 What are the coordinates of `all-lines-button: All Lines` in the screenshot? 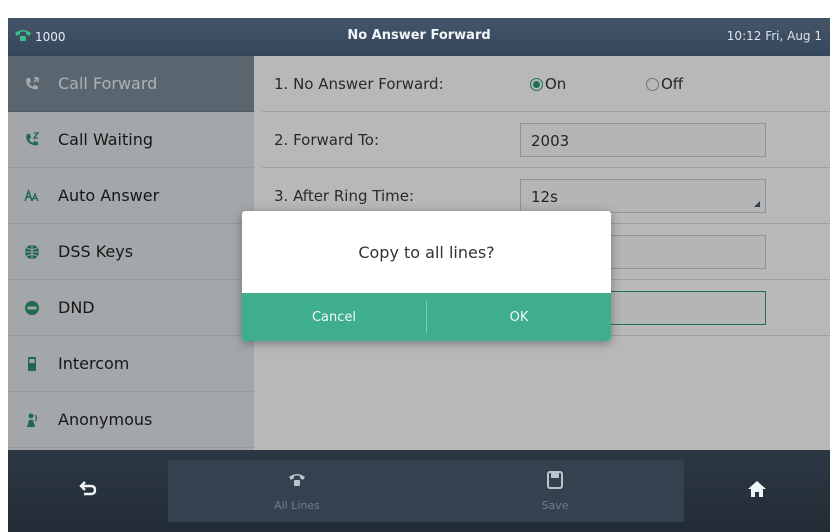 It's located at (297, 491).